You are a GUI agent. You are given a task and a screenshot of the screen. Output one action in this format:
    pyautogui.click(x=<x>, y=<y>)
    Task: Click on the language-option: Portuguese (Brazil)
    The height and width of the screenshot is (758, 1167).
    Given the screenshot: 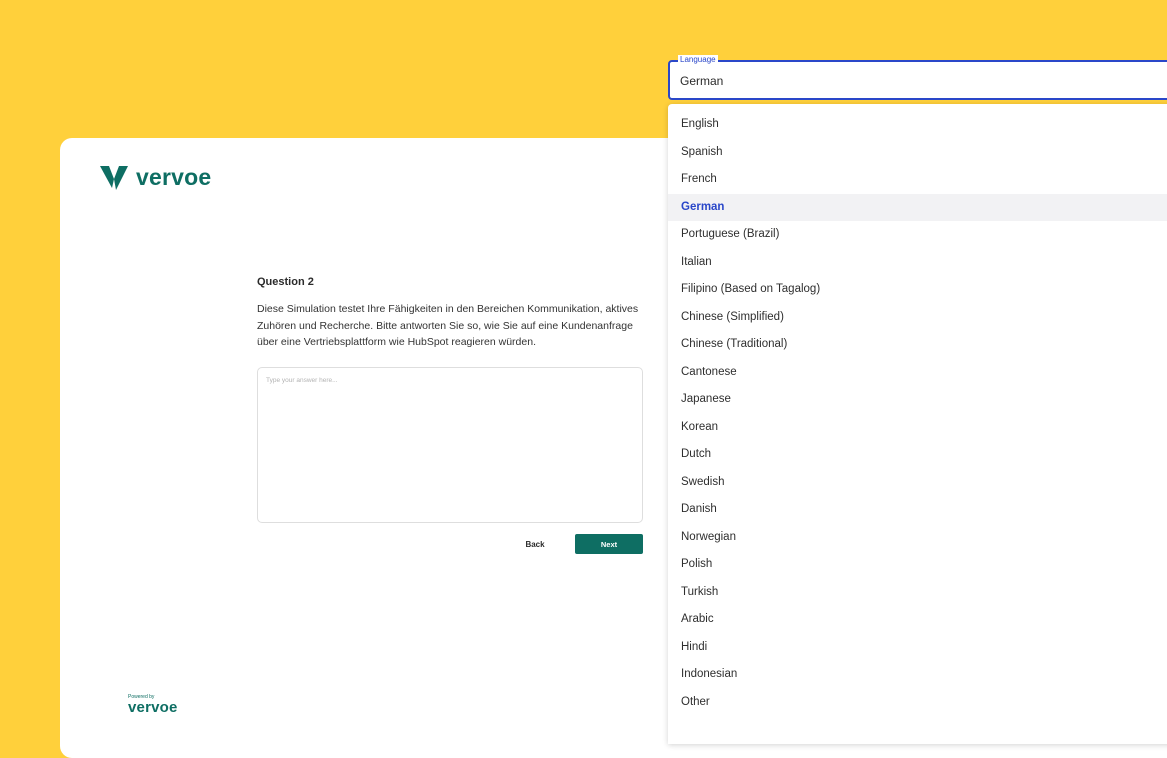 What is the action you would take?
    pyautogui.click(x=917, y=235)
    